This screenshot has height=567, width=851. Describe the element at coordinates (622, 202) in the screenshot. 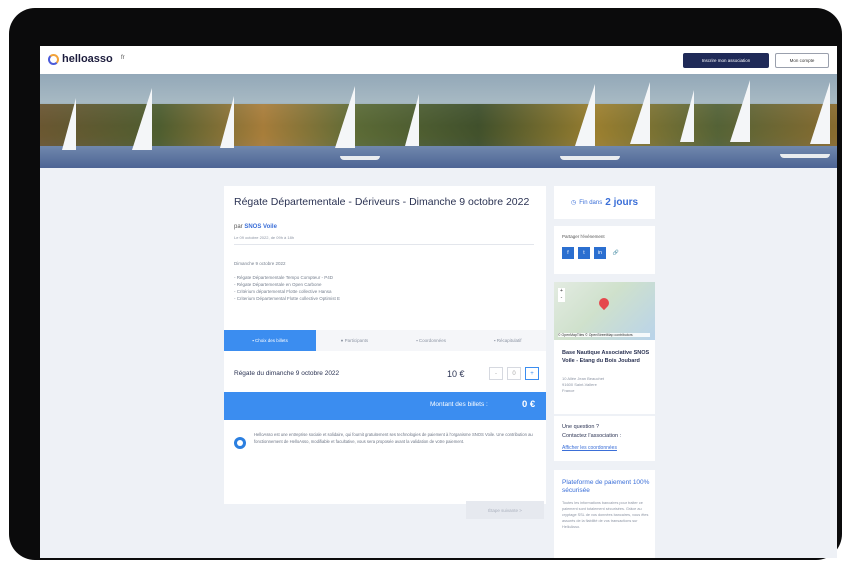

I see `countdown-value: 2 jours` at that location.